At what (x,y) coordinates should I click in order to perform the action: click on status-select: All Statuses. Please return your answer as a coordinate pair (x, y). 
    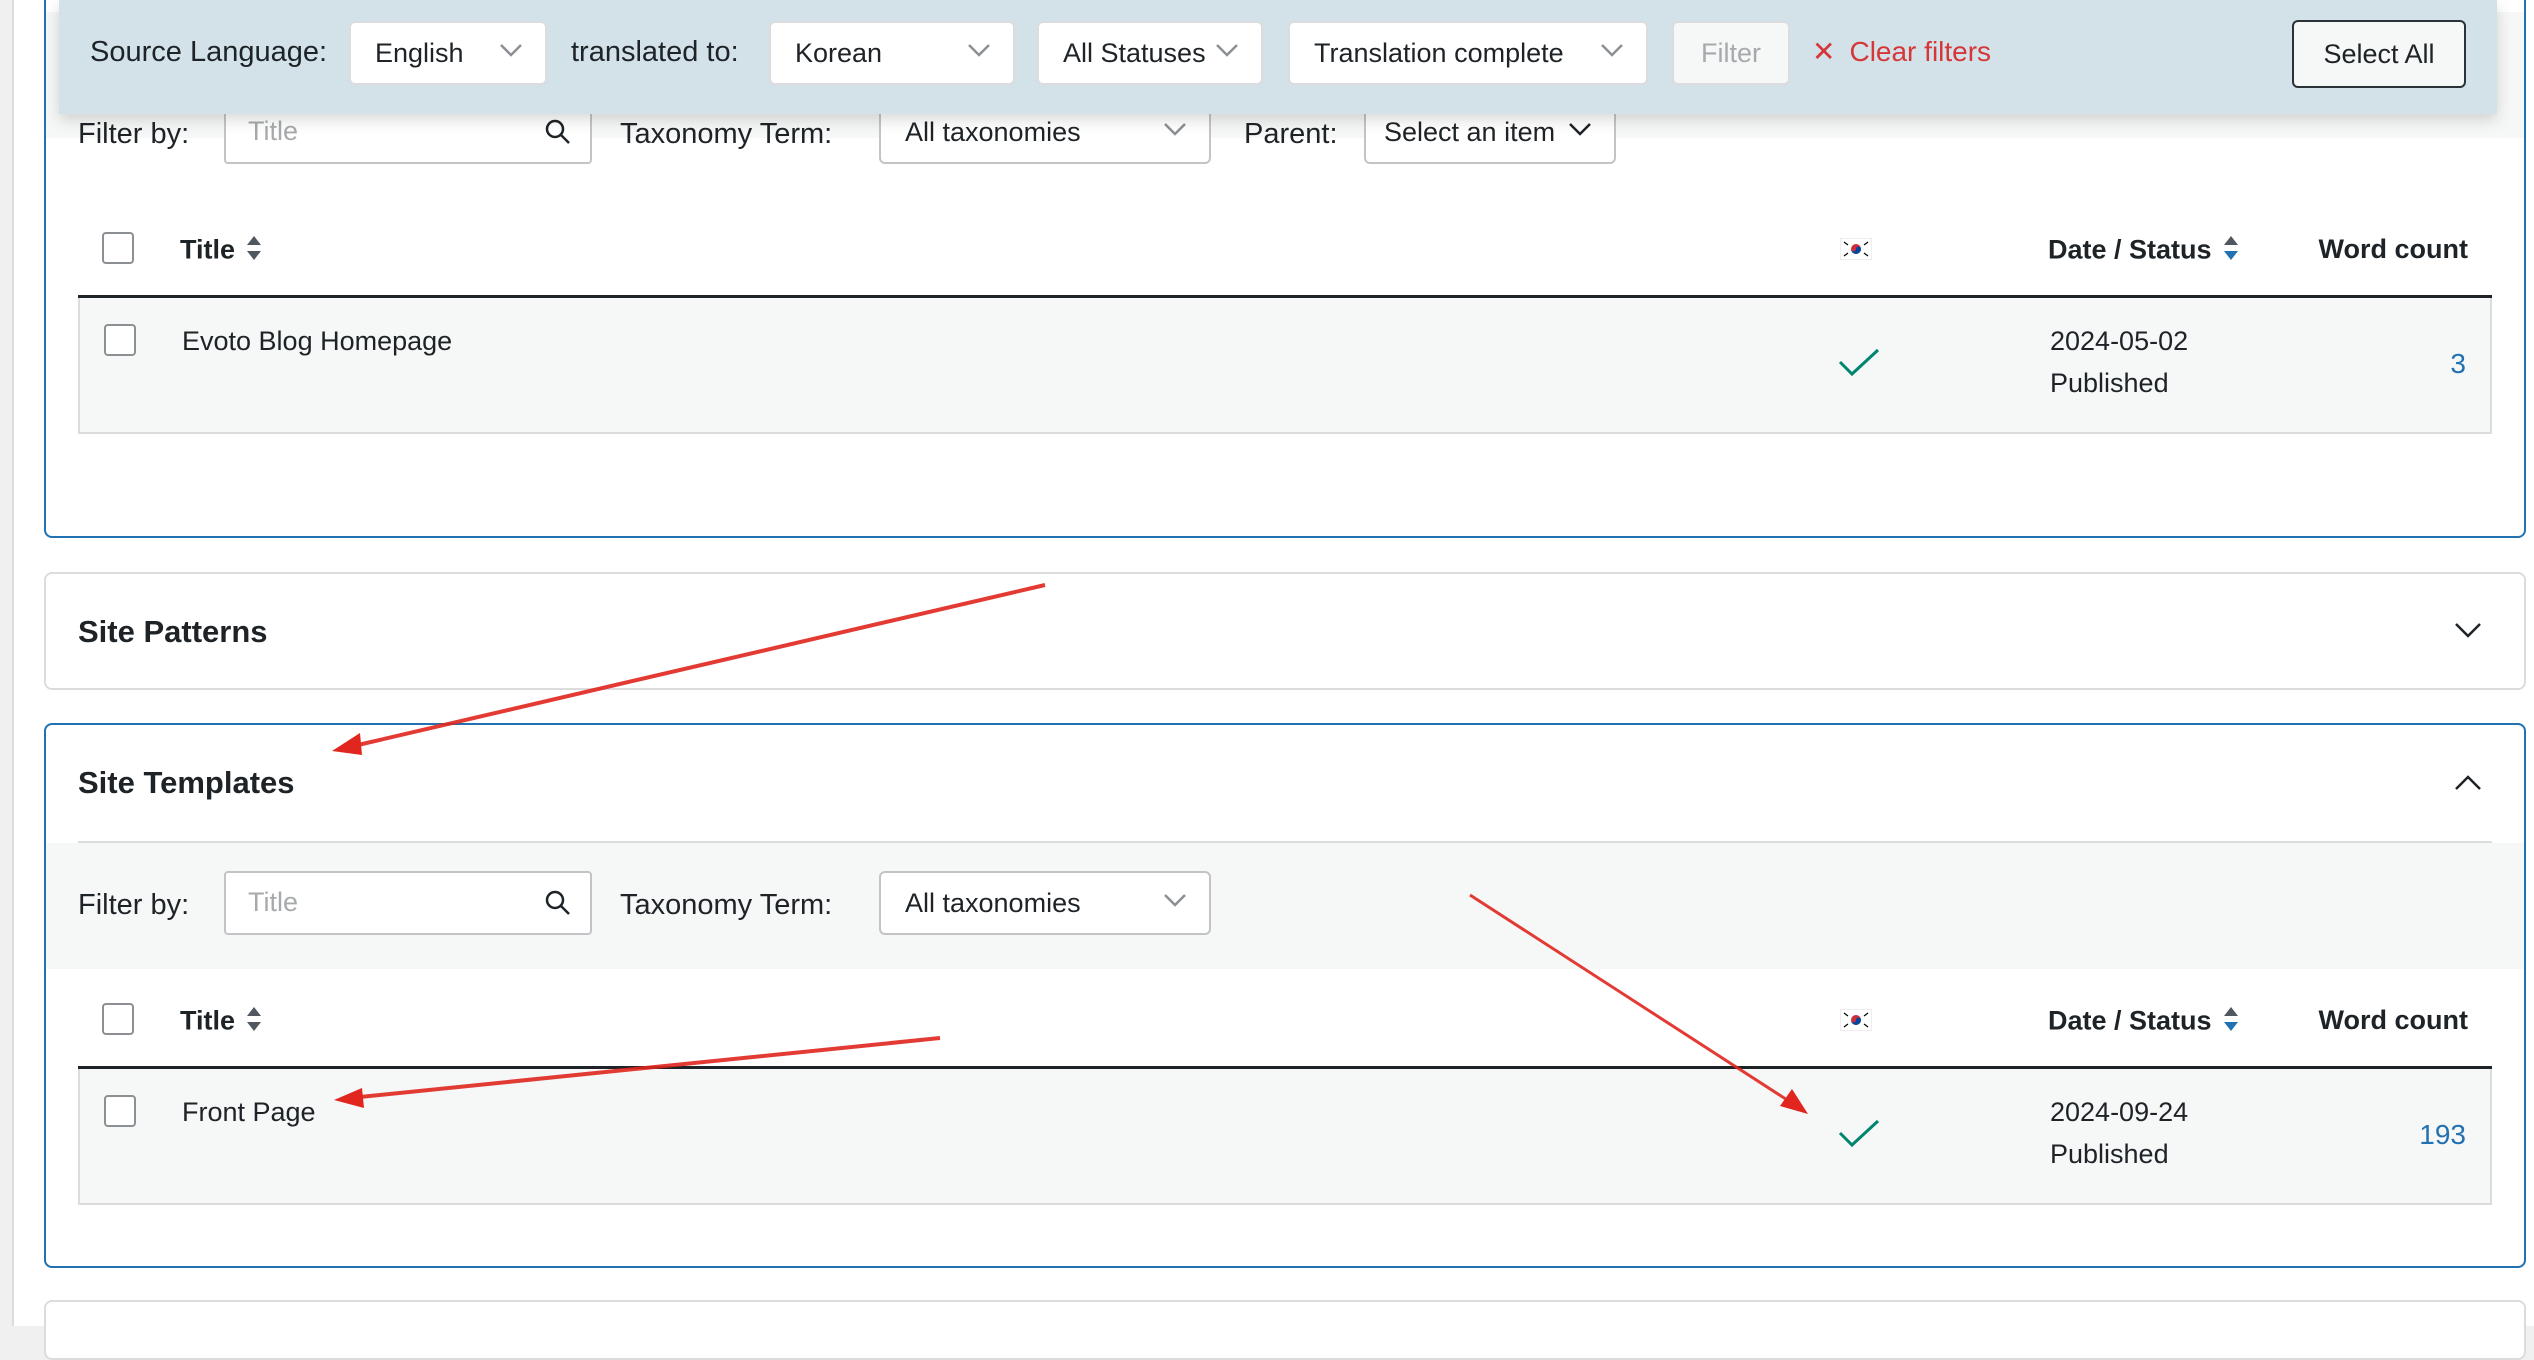
    Looking at the image, I should click on (1150, 53).